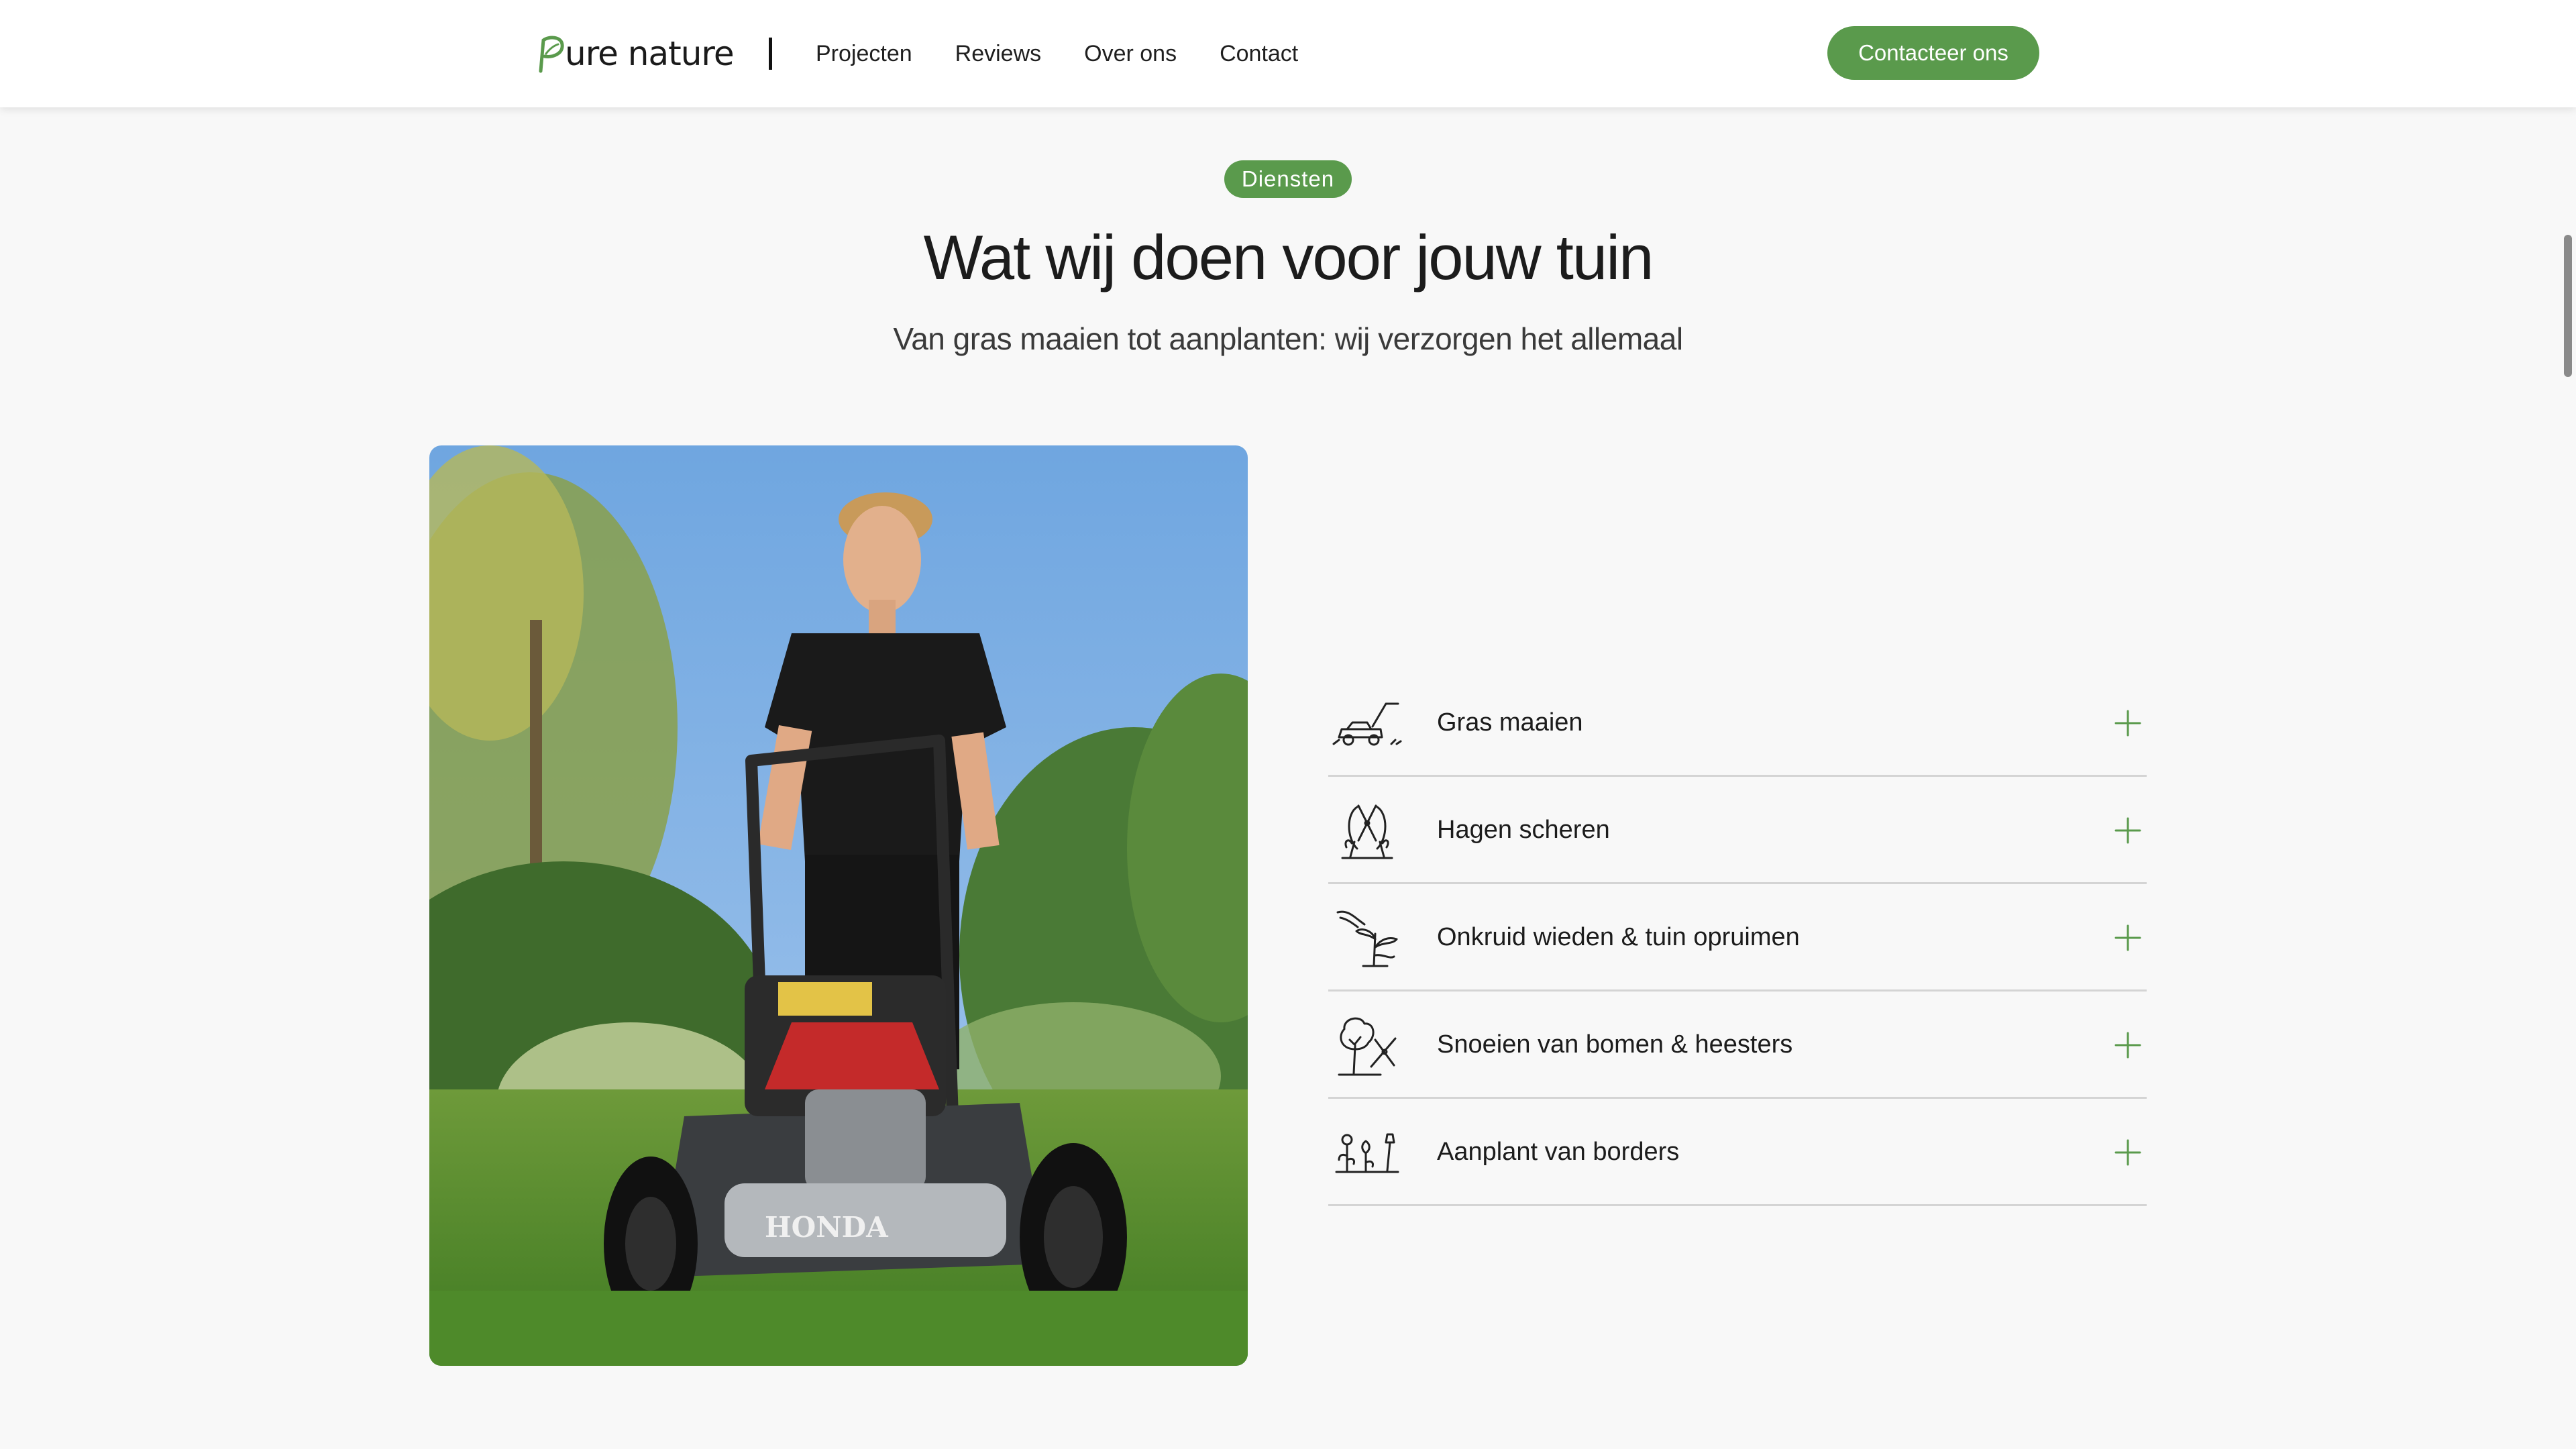 This screenshot has height=1449, width=2576. Describe the element at coordinates (864, 53) in the screenshot. I see `nav-projecten: Projecten` at that location.